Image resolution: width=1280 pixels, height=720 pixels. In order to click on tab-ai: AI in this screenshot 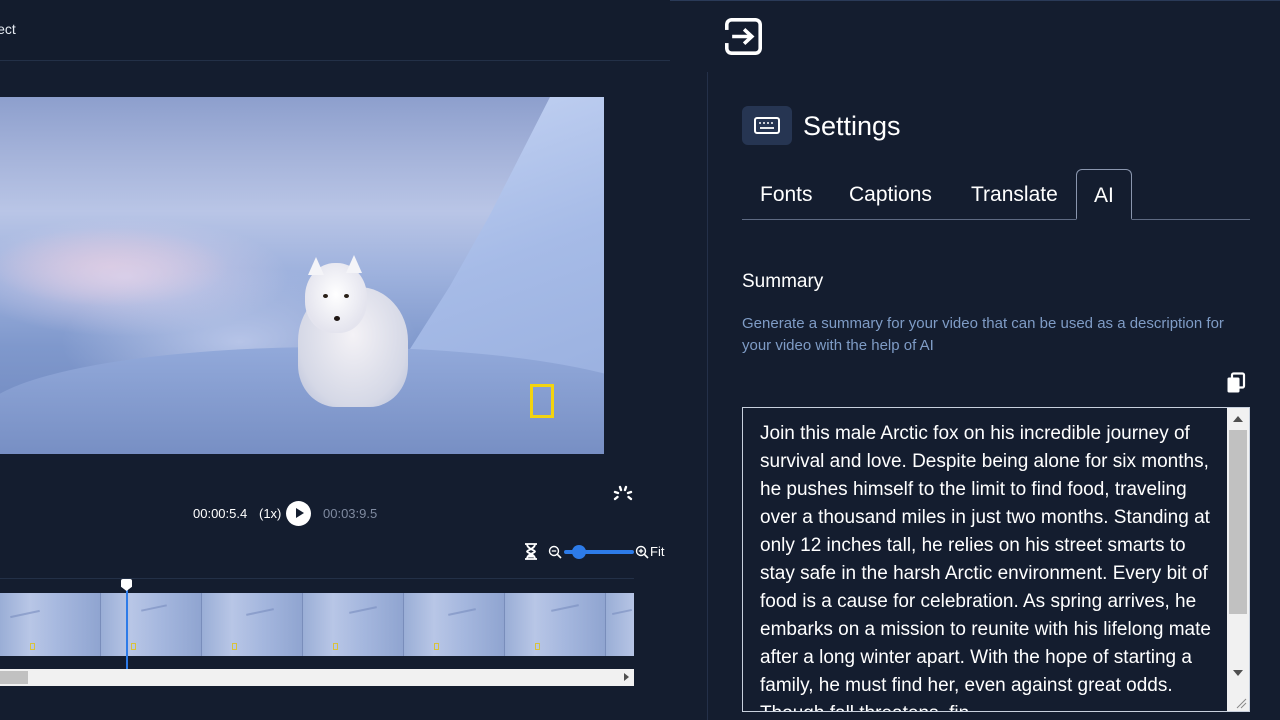, I will do `click(1104, 194)`.